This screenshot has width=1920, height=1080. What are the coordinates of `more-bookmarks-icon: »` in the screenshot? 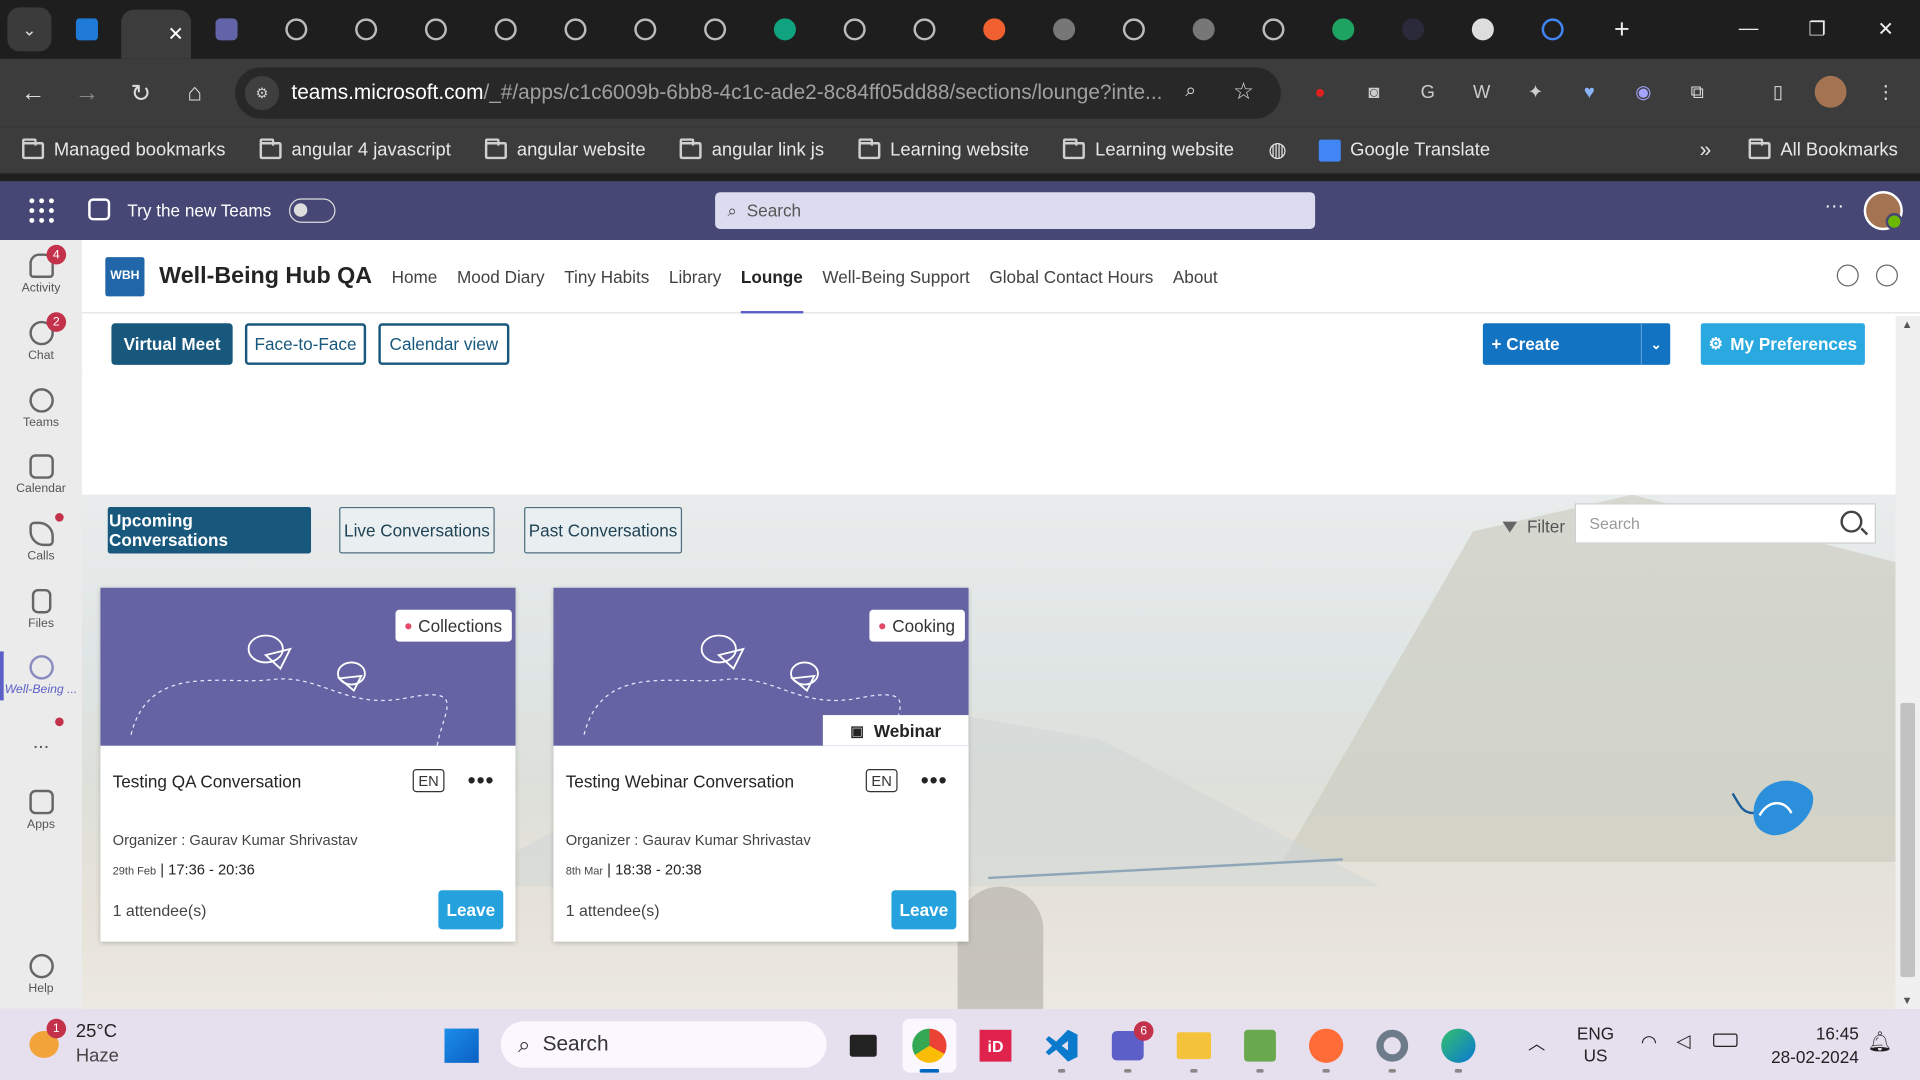 It's located at (1706, 150).